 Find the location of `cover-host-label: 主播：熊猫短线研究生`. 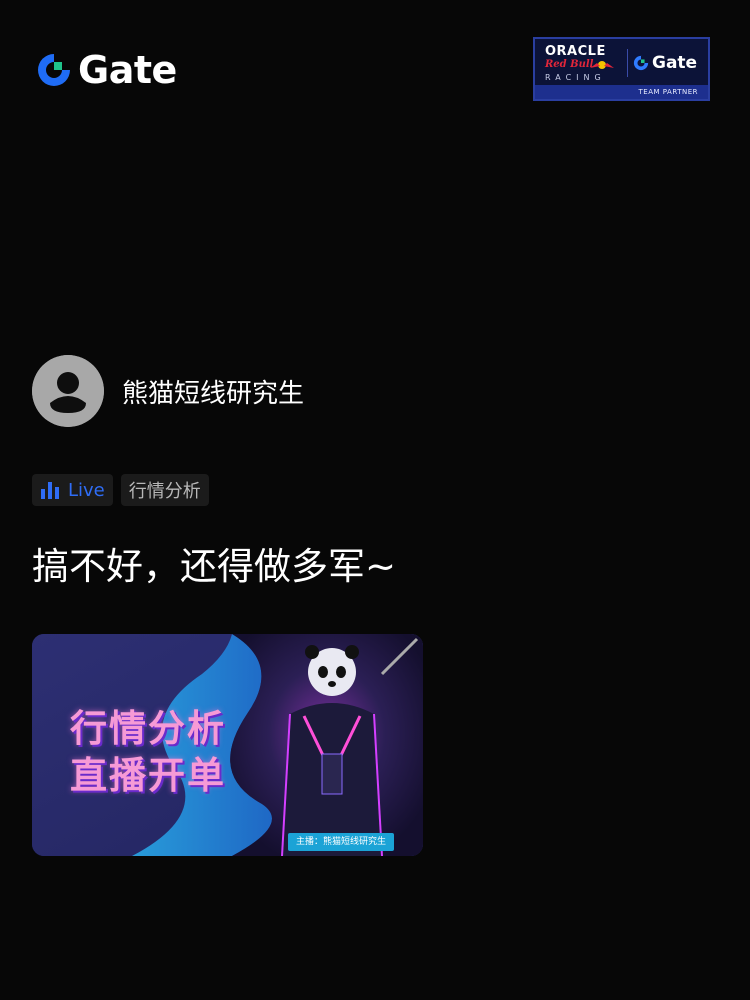

cover-host-label: 主播：熊猫短线研究生 is located at coordinates (341, 842).